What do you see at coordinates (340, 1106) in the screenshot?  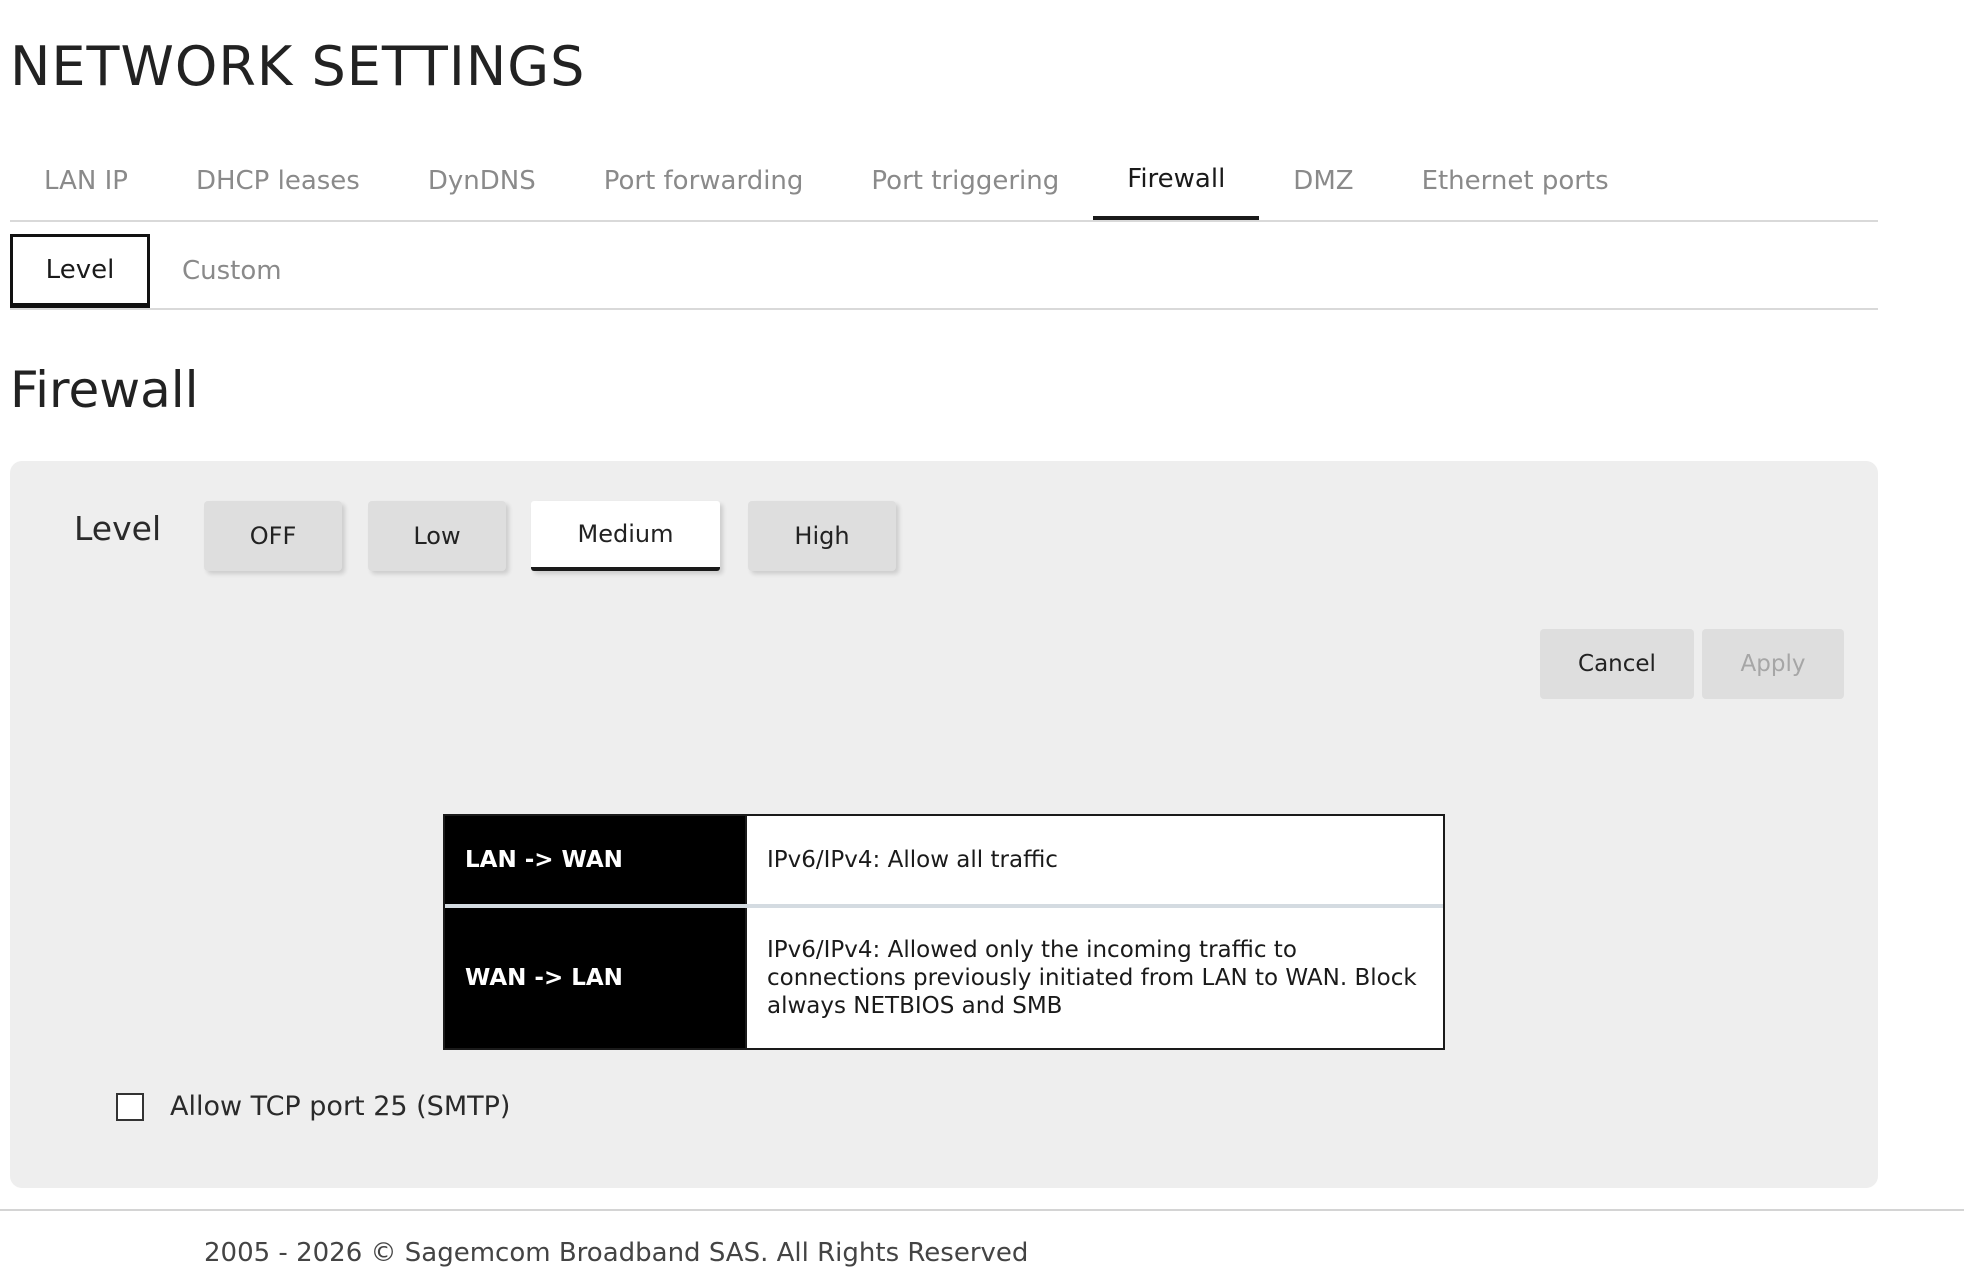 I see `smtp-label: Allow TCP port 25 (SMTP)` at bounding box center [340, 1106].